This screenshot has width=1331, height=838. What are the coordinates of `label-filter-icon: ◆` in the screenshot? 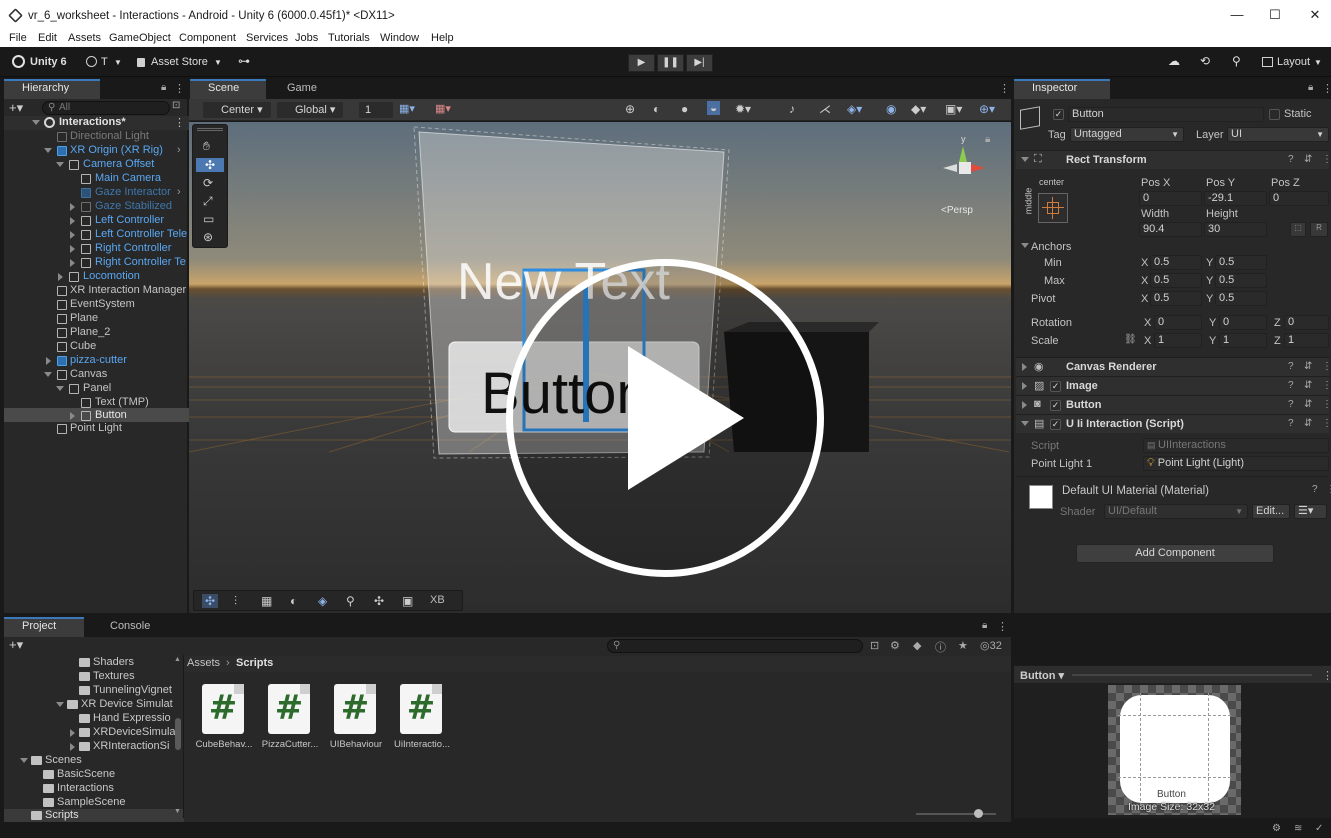 It's located at (917, 645).